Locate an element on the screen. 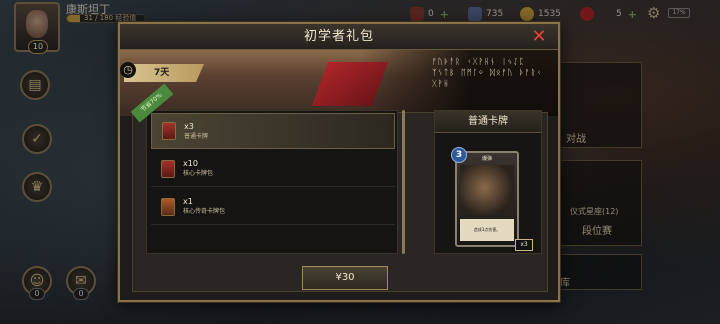 The width and height of the screenshot is (720, 324). pack-item-icon is located at coordinates (168, 168).